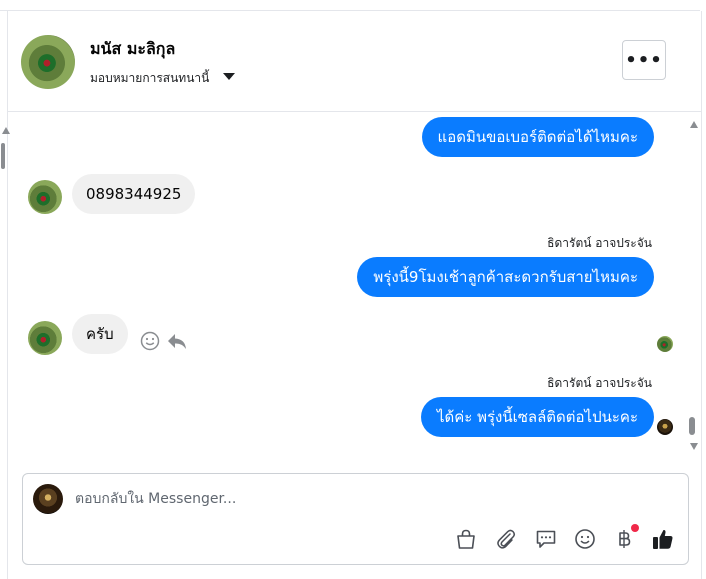  What do you see at coordinates (6, 130) in the screenshot?
I see `left-scroll-up-arrow` at bounding box center [6, 130].